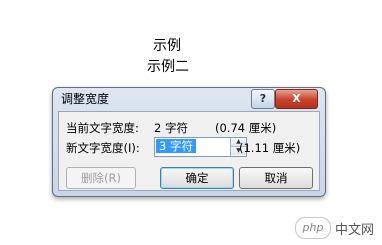 The image size is (382, 245). I want to click on cancel-button: 取消, so click(276, 178).